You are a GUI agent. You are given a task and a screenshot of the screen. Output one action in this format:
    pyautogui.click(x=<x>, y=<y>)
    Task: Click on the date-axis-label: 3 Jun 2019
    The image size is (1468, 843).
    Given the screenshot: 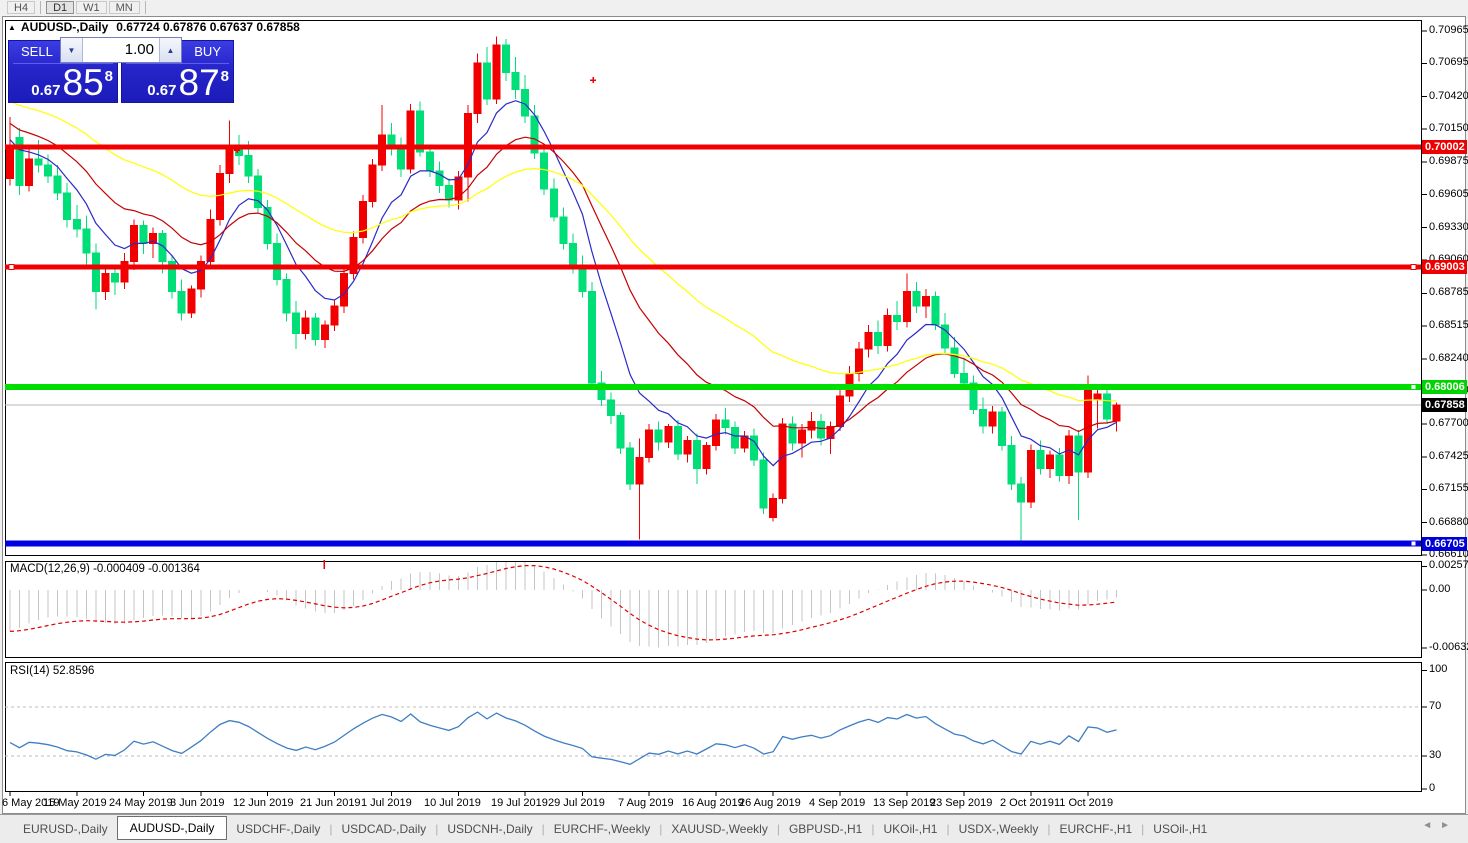 What is the action you would take?
    pyautogui.click(x=197, y=803)
    